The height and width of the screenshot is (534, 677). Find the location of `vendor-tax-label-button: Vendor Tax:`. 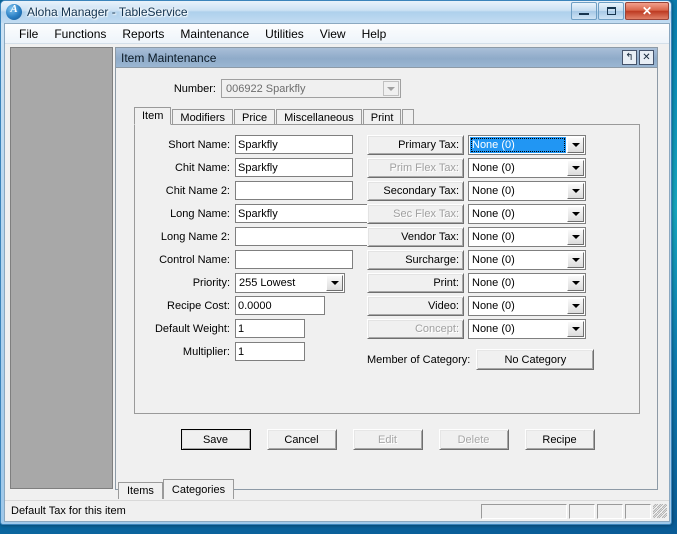

vendor-tax-label-button: Vendor Tax: is located at coordinates (415, 236).